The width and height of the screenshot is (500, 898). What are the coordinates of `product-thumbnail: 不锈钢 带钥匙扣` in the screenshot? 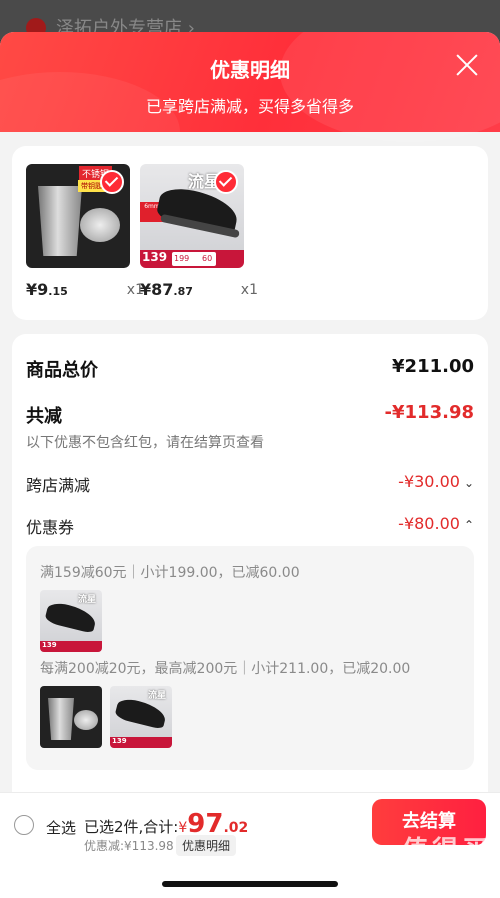 It's located at (78, 216).